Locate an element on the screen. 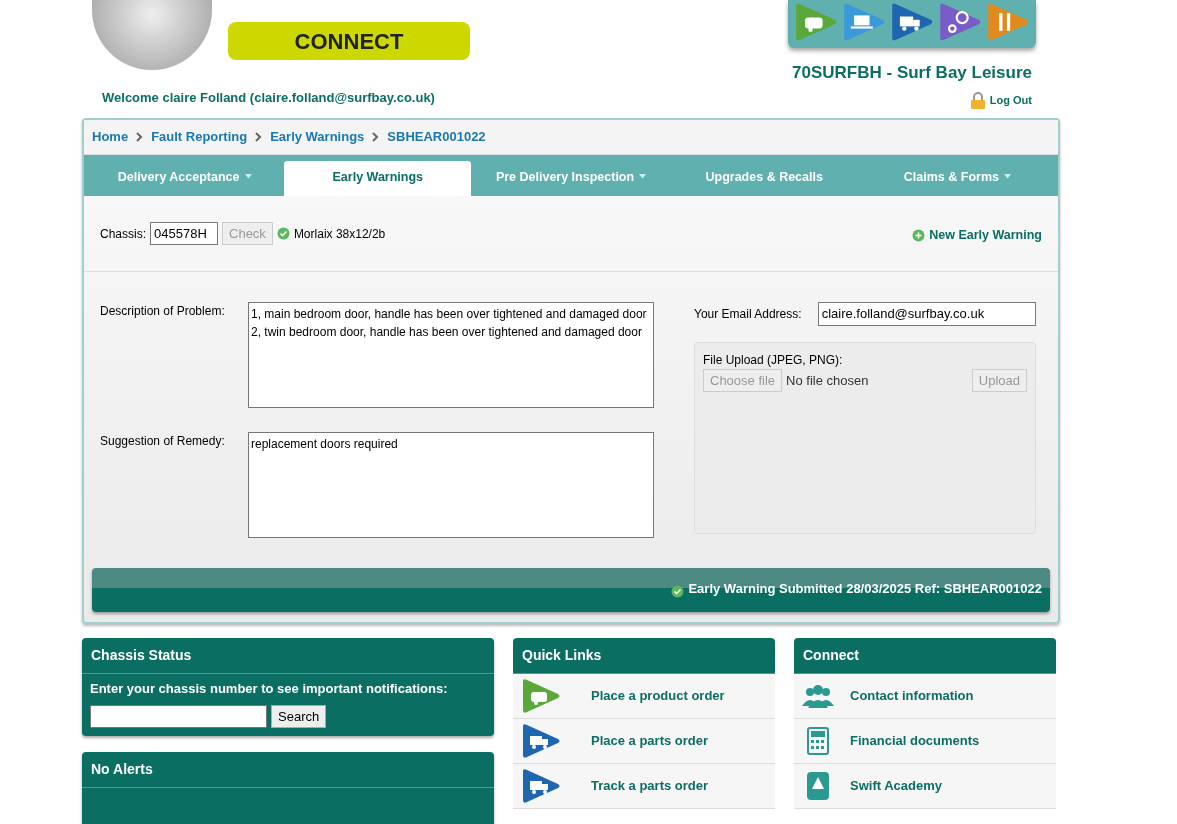 The image size is (1177, 824). quick-link: Place a product order is located at coordinates (644, 696).